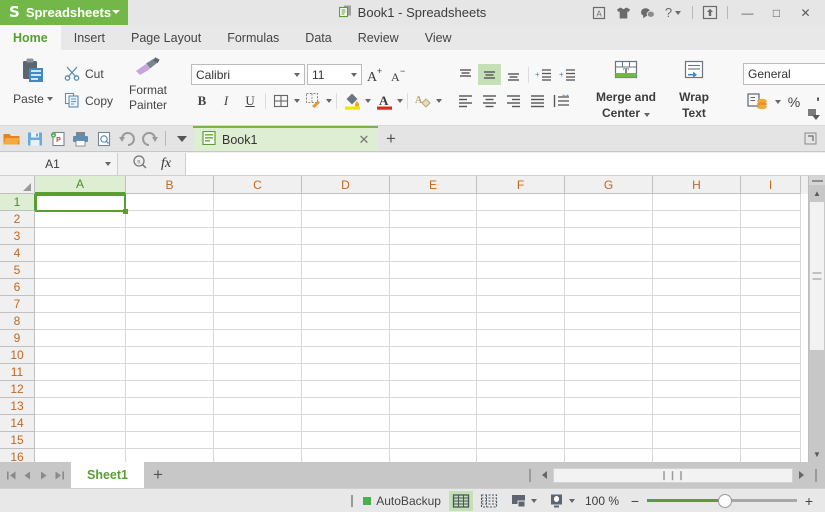 The height and width of the screenshot is (512, 825). What do you see at coordinates (170, 389) in the screenshot?
I see `cell-B12` at bounding box center [170, 389].